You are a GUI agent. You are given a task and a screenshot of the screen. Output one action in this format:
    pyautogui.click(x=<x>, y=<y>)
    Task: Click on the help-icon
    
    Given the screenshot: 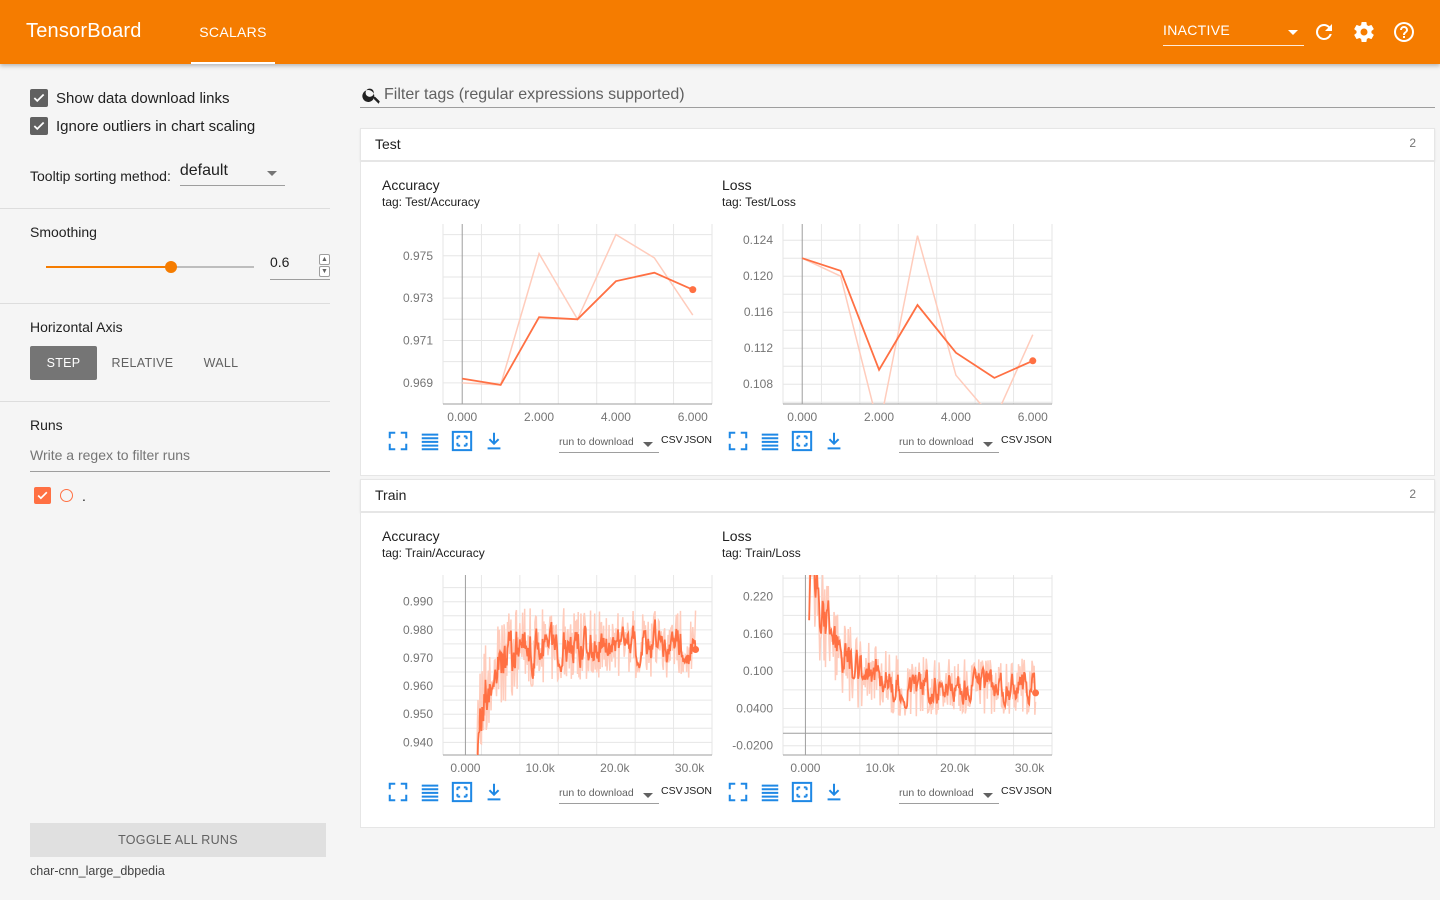 What is the action you would take?
    pyautogui.click(x=1404, y=32)
    